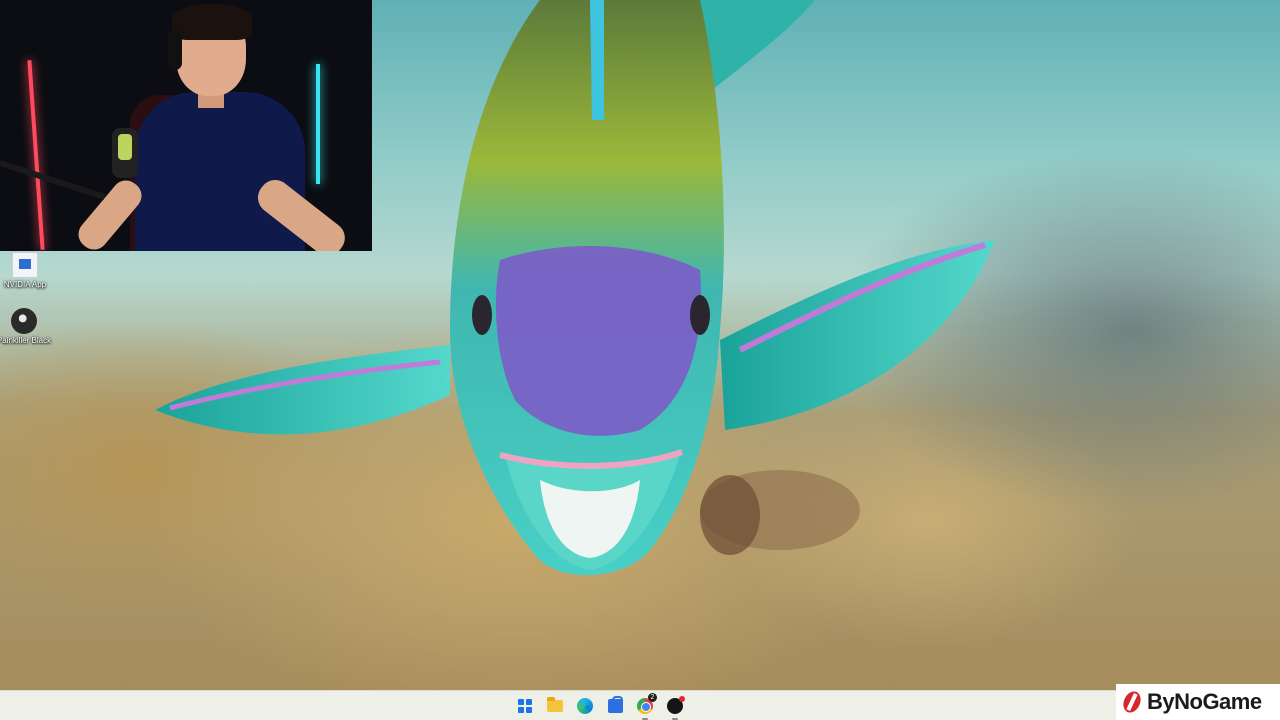 Image resolution: width=1280 pixels, height=720 pixels. Describe the element at coordinates (26, 340) in the screenshot. I see `desktop-icon-label: Painkiller Black` at that location.